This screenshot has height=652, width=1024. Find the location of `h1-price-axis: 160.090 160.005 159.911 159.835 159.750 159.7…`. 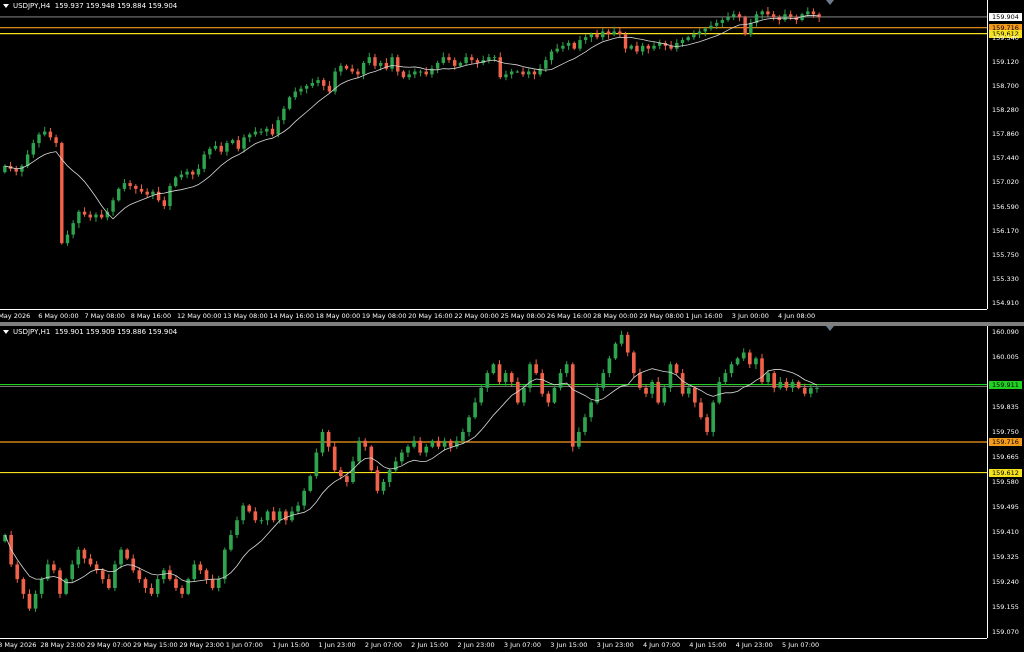

h1-price-axis: 160.090 160.005 159.911 159.835 159.750 159.7… is located at coordinates (1005, 482).